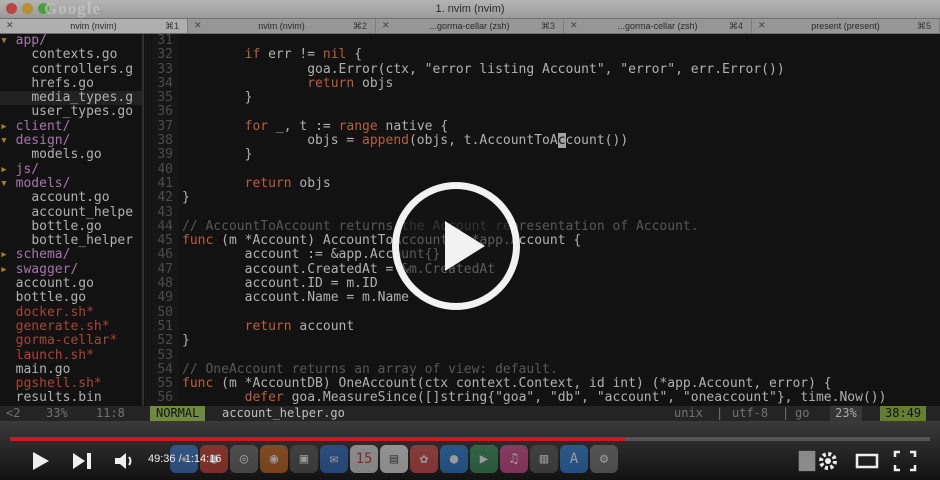 This screenshot has height=480, width=940. I want to click on folder-toggle-icon: ▸, so click(8, 126).